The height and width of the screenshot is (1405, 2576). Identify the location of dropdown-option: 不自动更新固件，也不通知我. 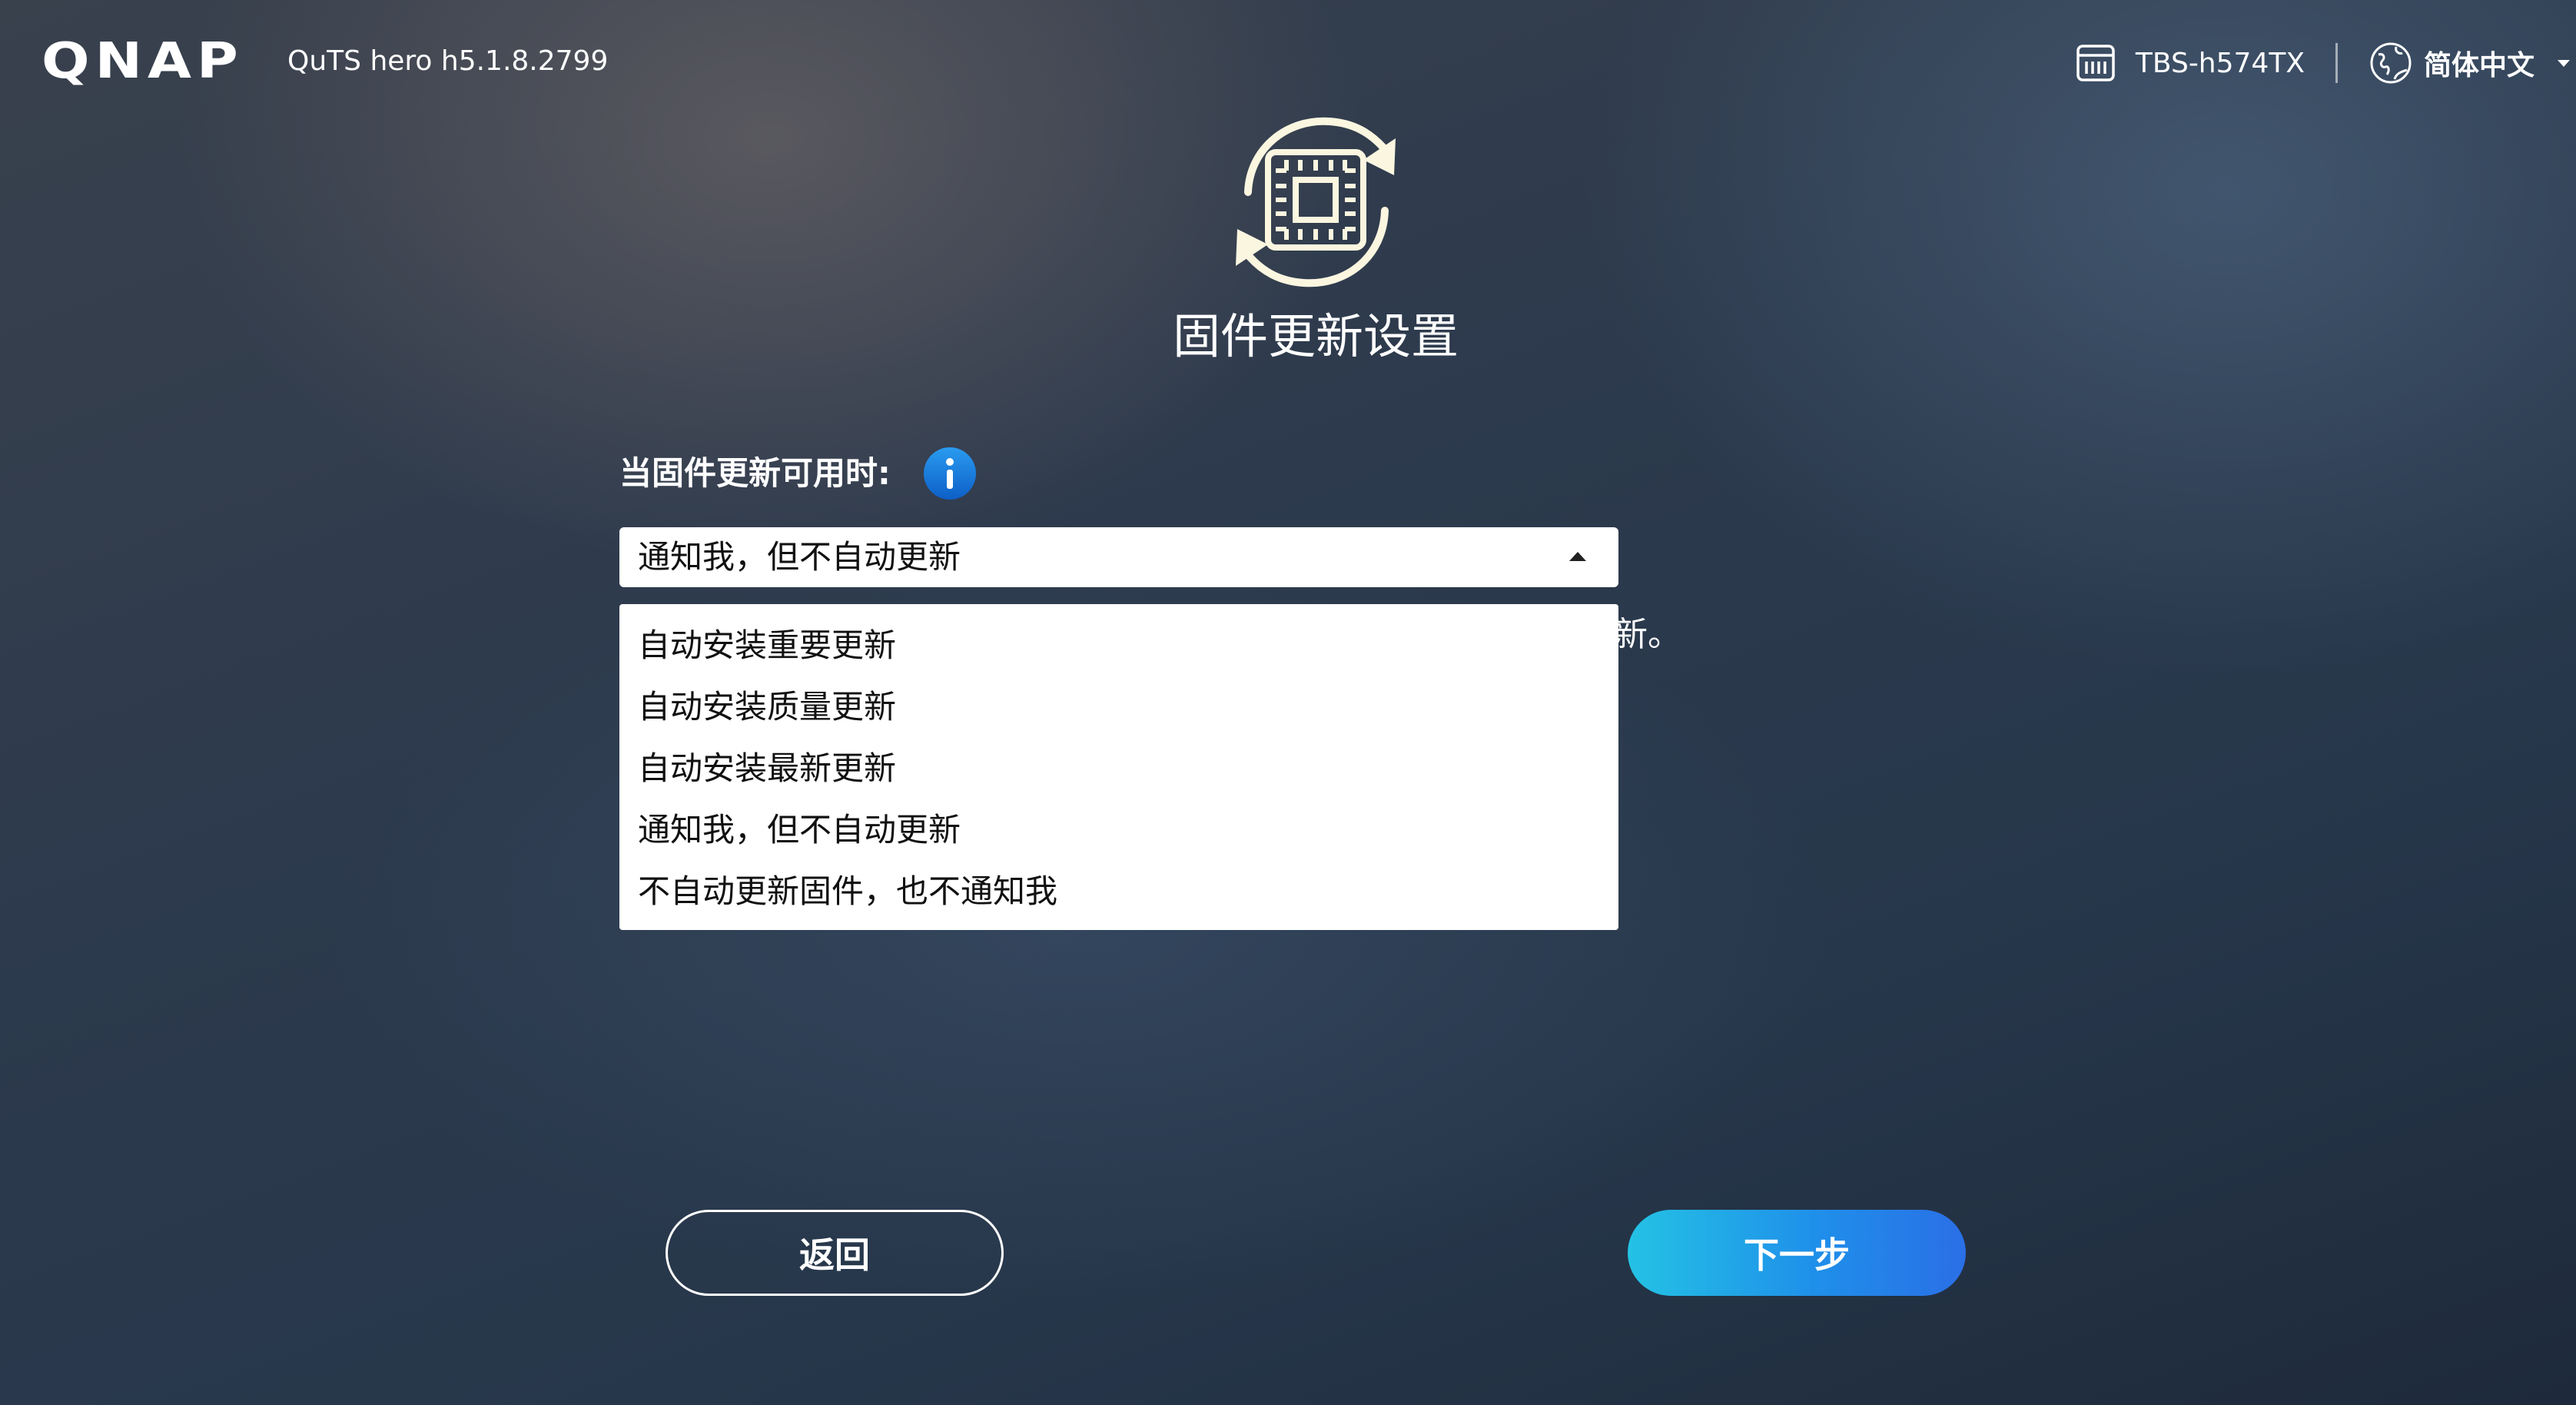
(1118, 891).